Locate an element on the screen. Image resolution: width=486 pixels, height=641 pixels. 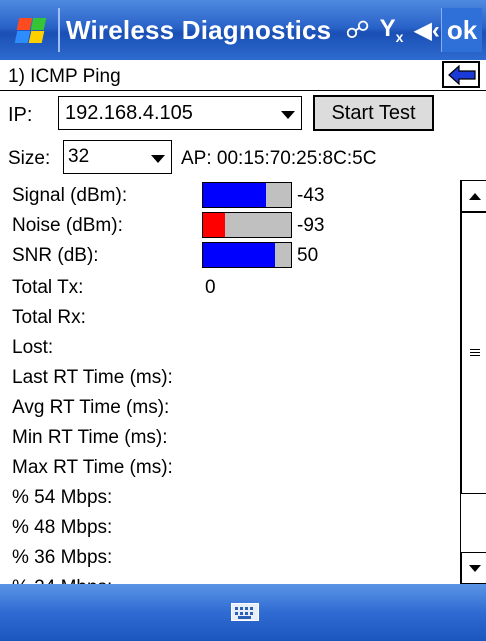
noise-bar is located at coordinates (247, 225).